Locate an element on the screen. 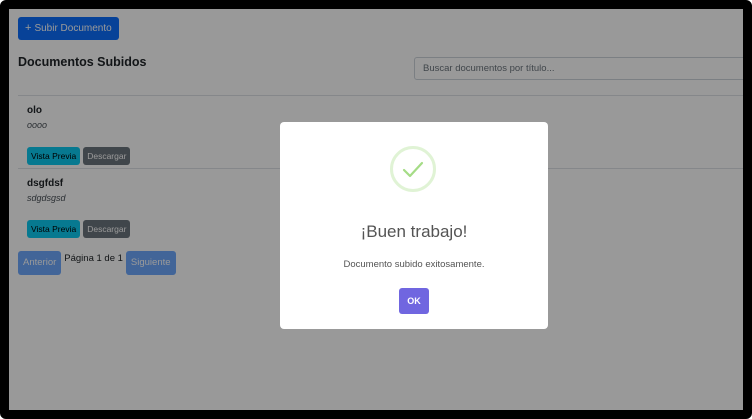 Image resolution: width=752 pixels, height=419 pixels. dialog-message: Documento subido exitosamente. is located at coordinates (414, 264).